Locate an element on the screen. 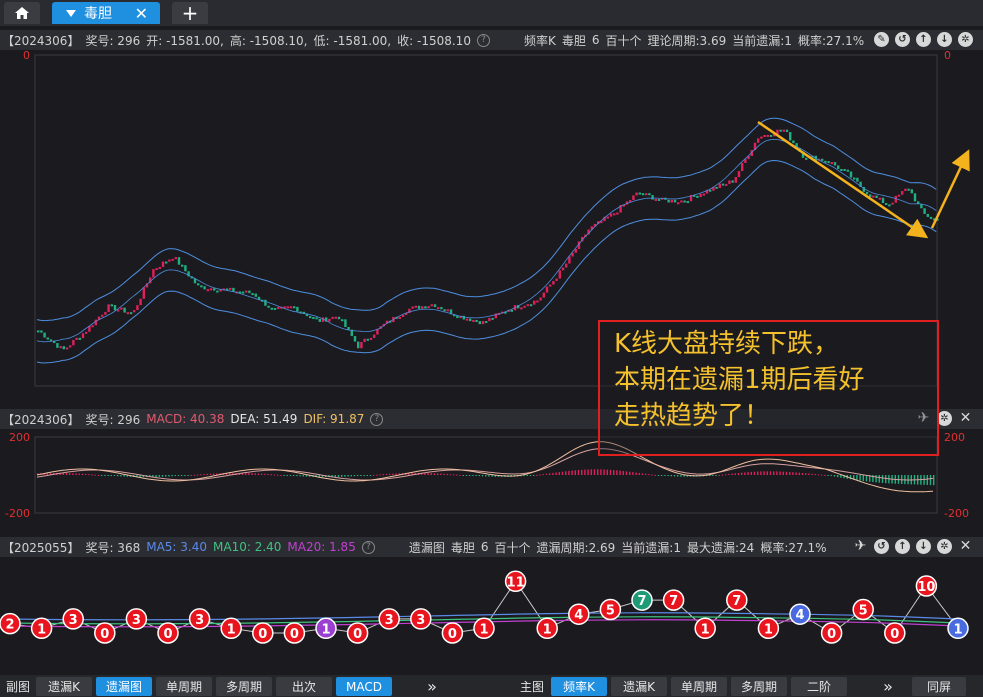 The height and width of the screenshot is (697, 983). low-value: 低: -1581.00, is located at coordinates (352, 40).